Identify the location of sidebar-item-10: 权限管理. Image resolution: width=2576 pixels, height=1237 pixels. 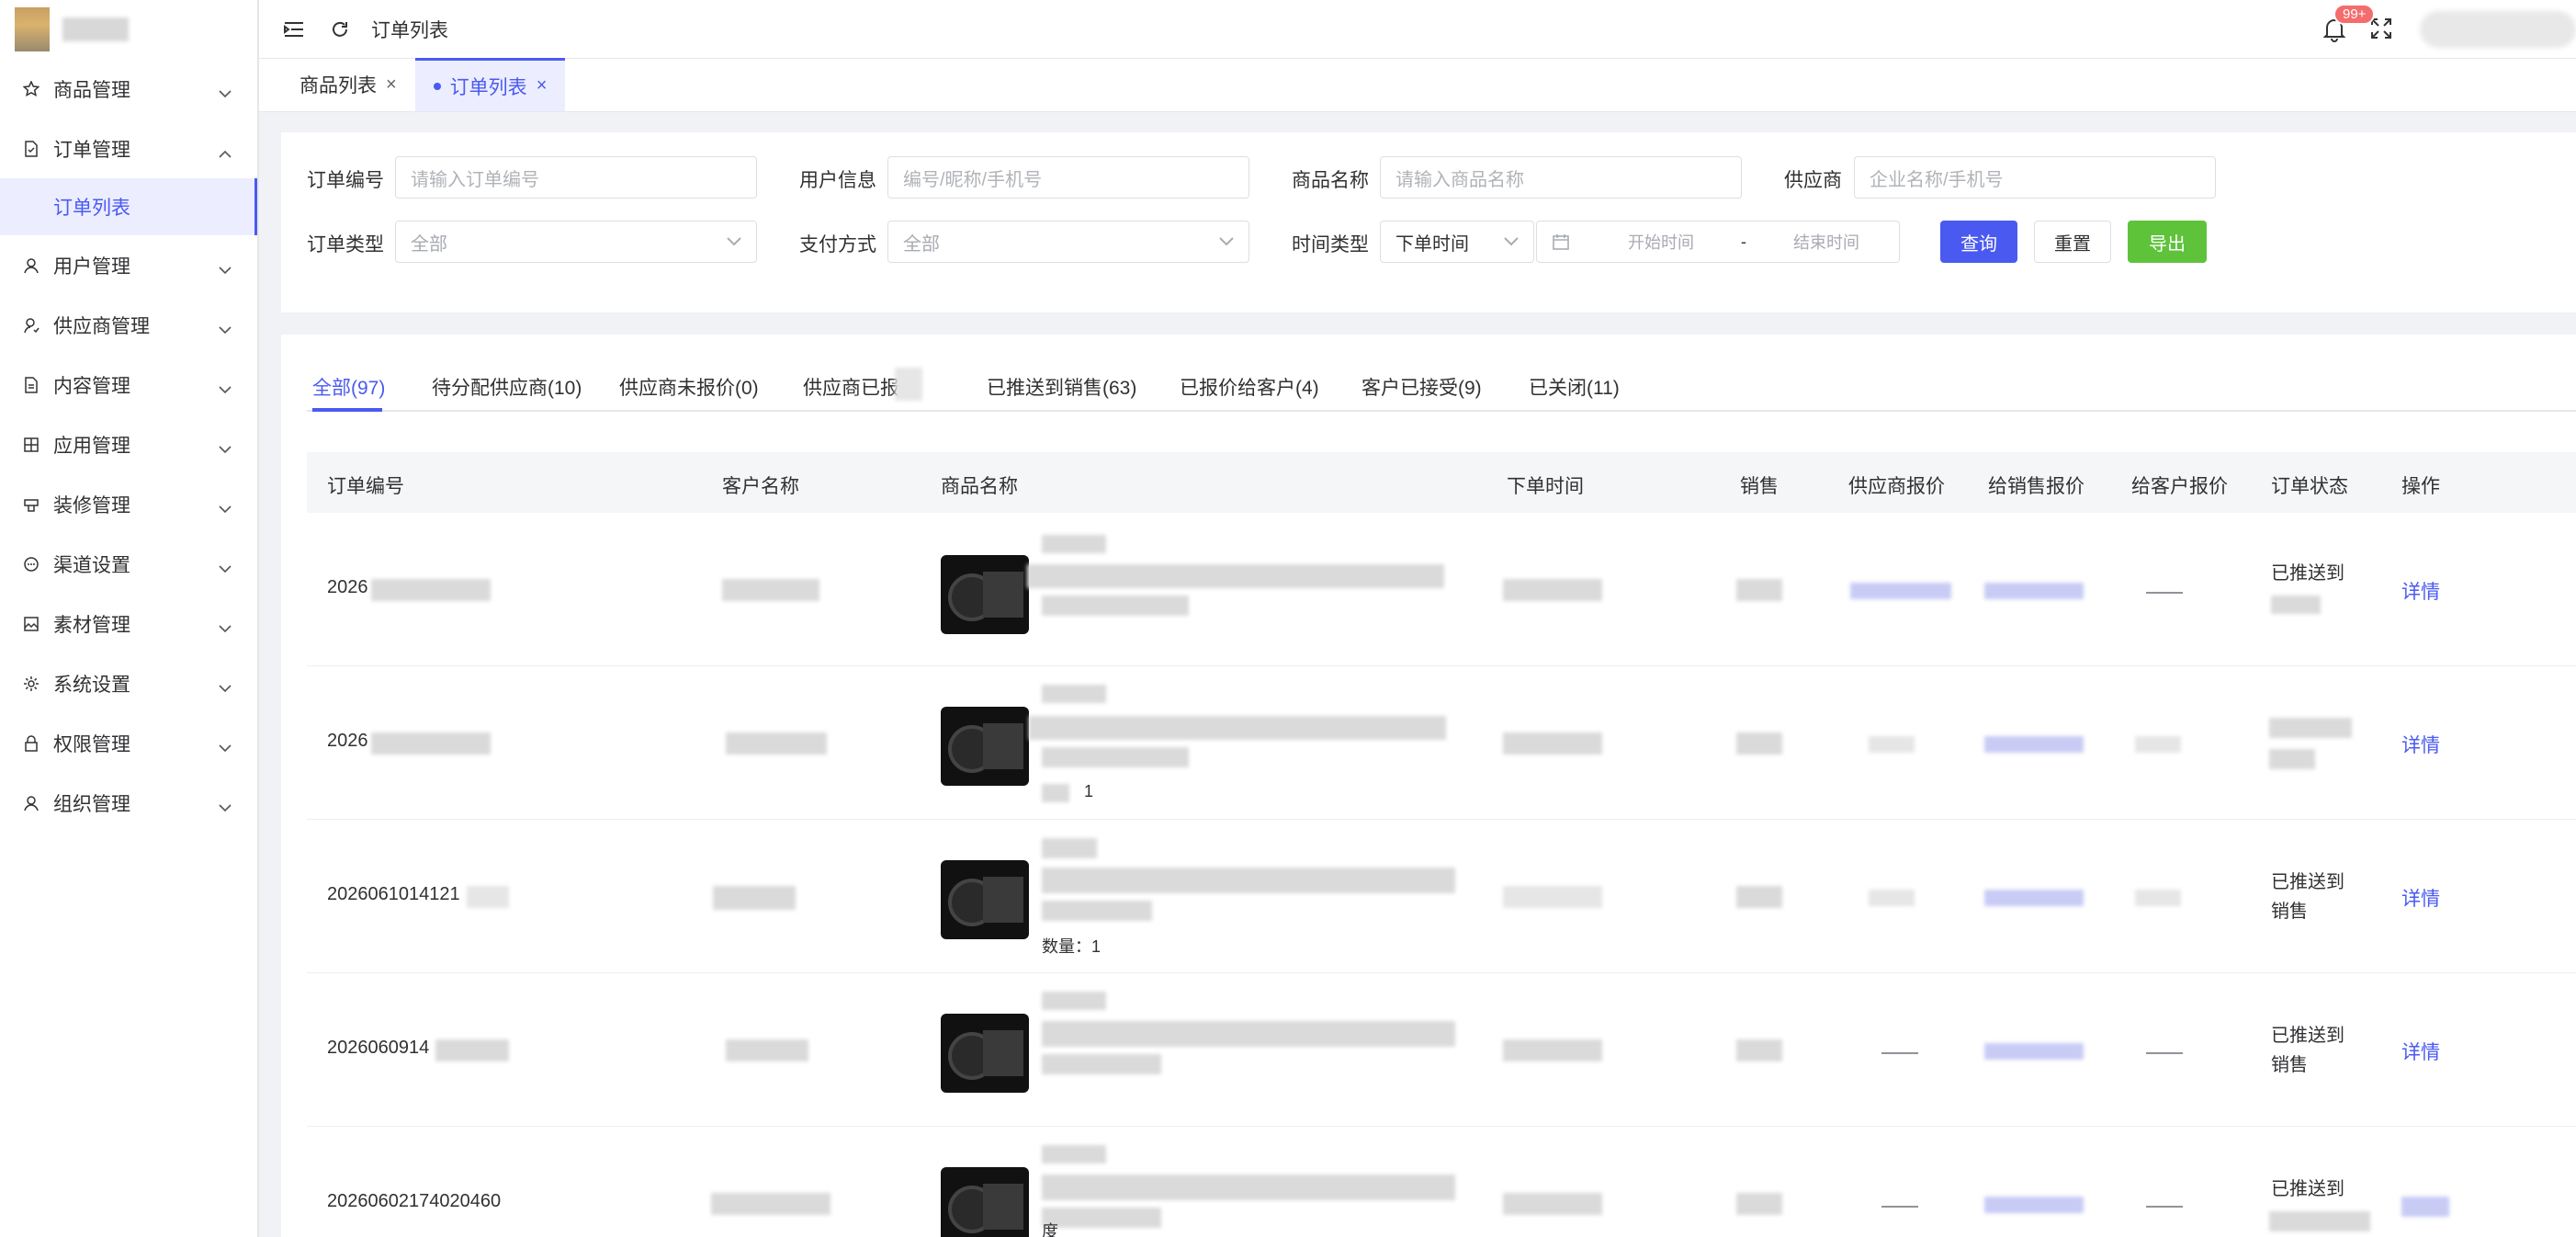
(128, 743).